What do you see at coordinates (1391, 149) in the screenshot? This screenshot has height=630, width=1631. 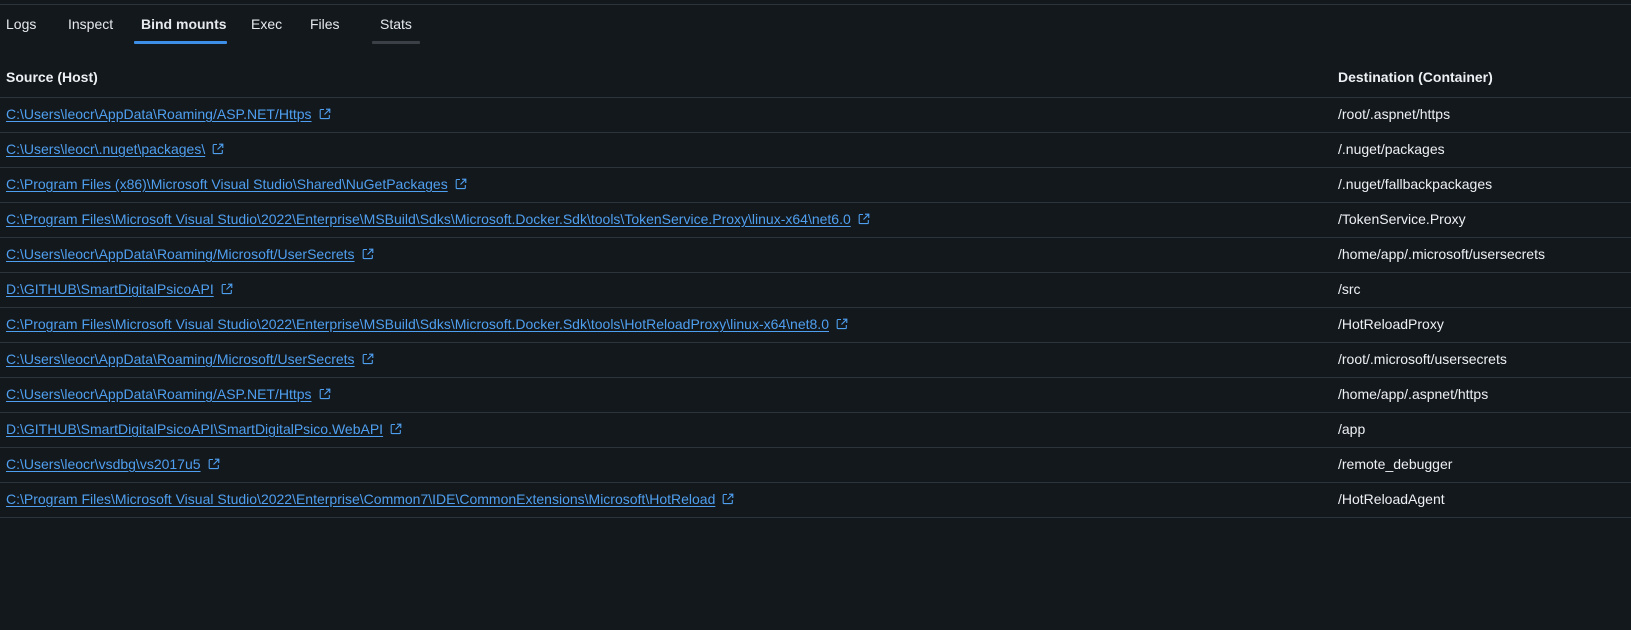 I see `destination-cell: /.nuget/packages` at bounding box center [1391, 149].